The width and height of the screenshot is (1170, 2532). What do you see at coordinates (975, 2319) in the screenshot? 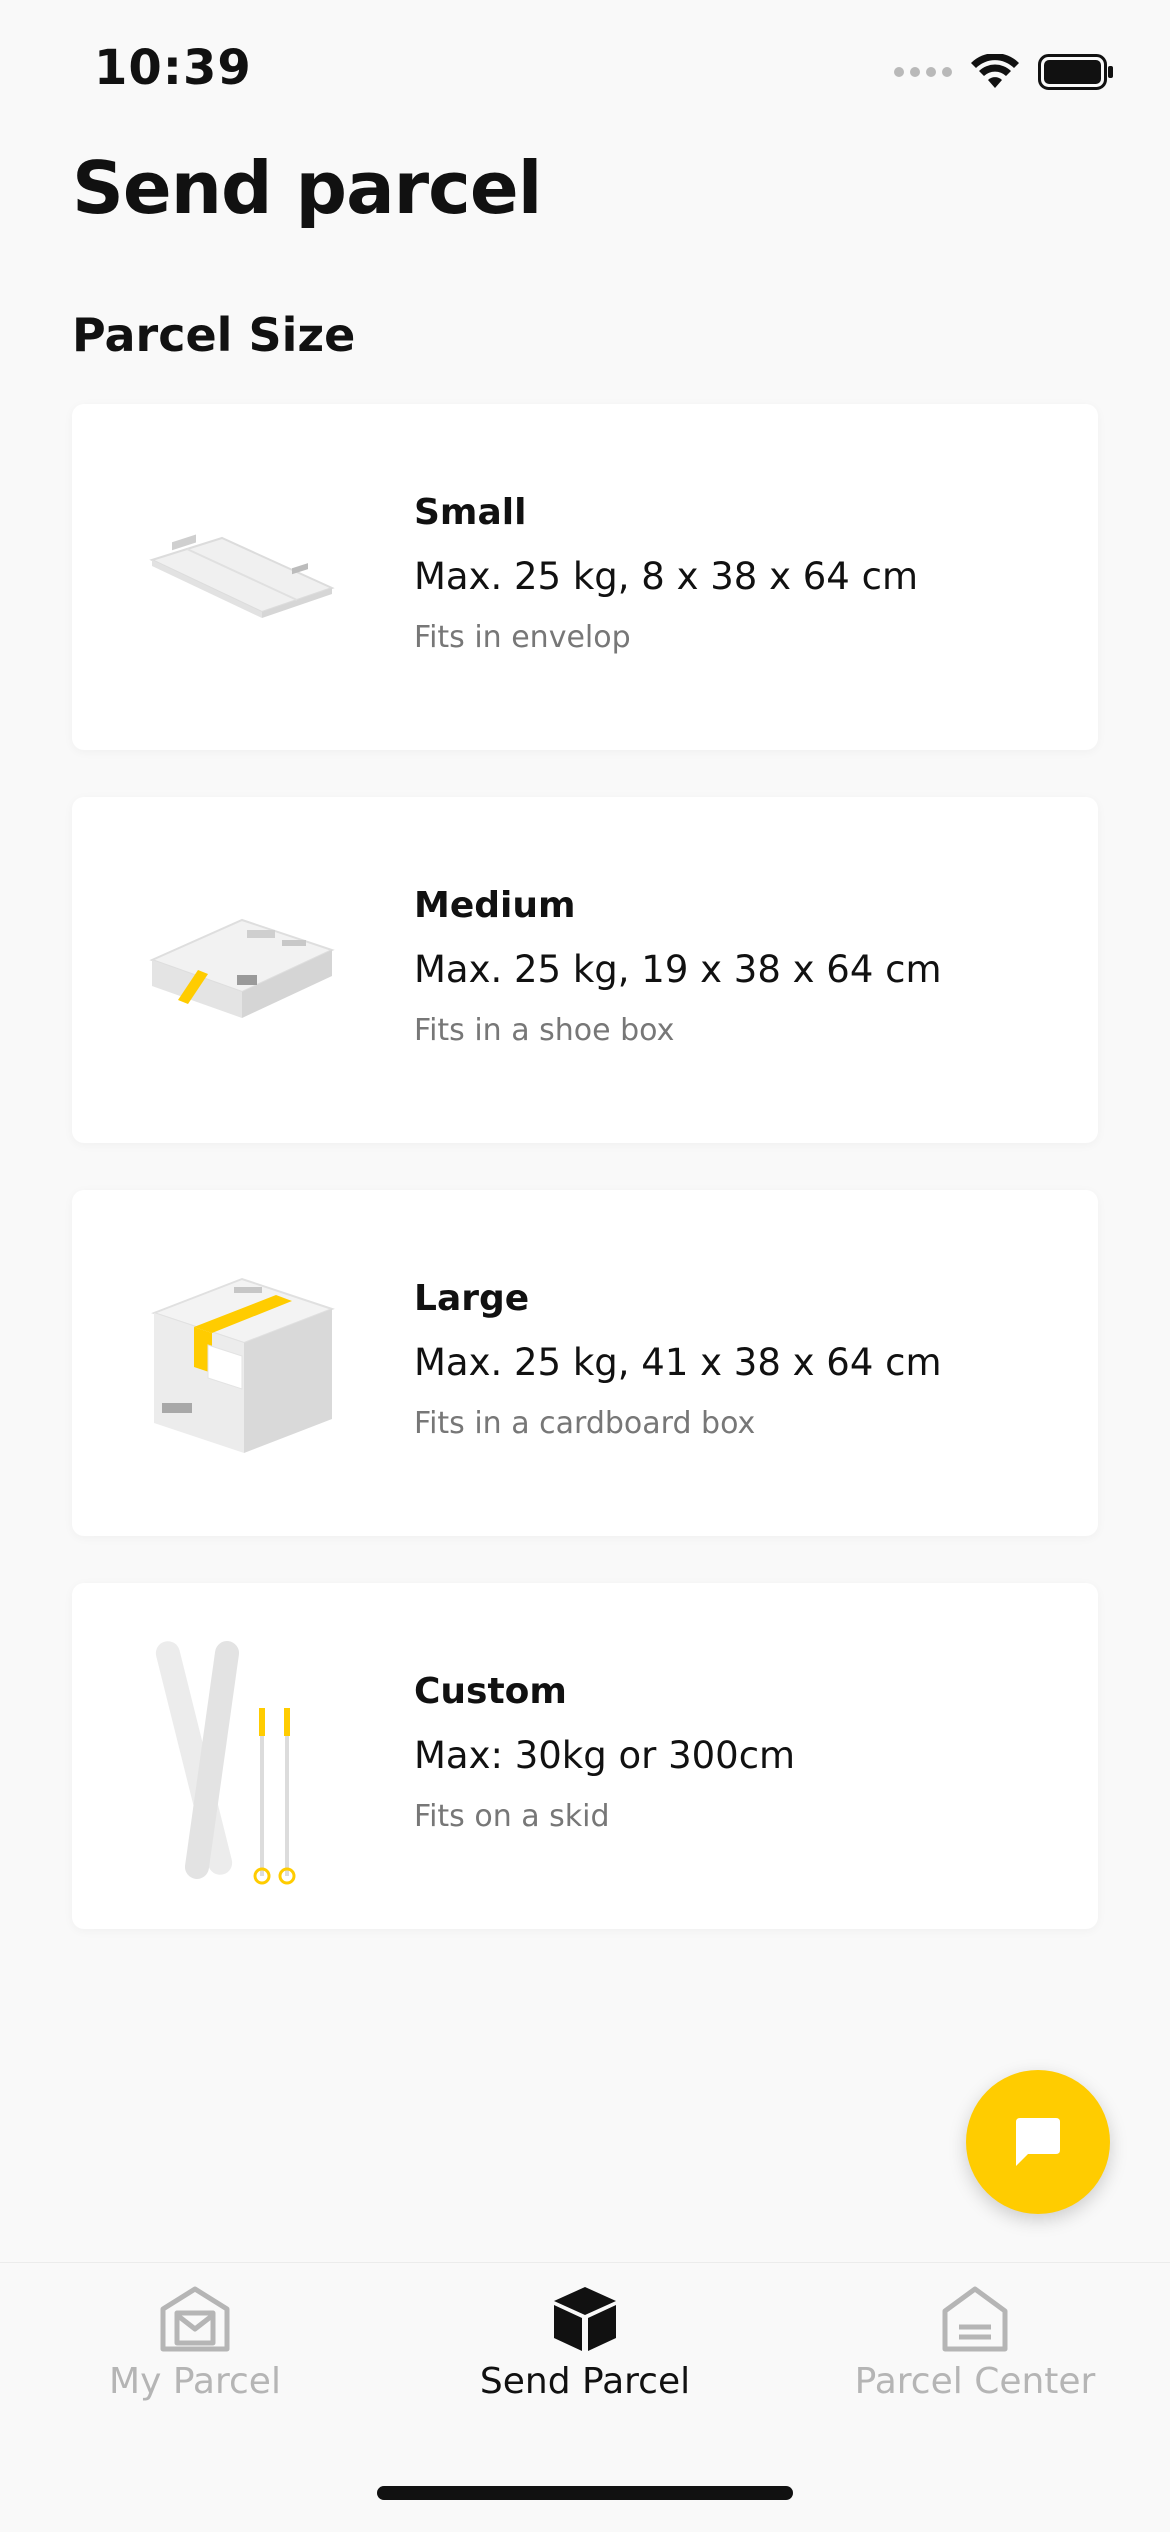
I see `parcel-center-icon` at bounding box center [975, 2319].